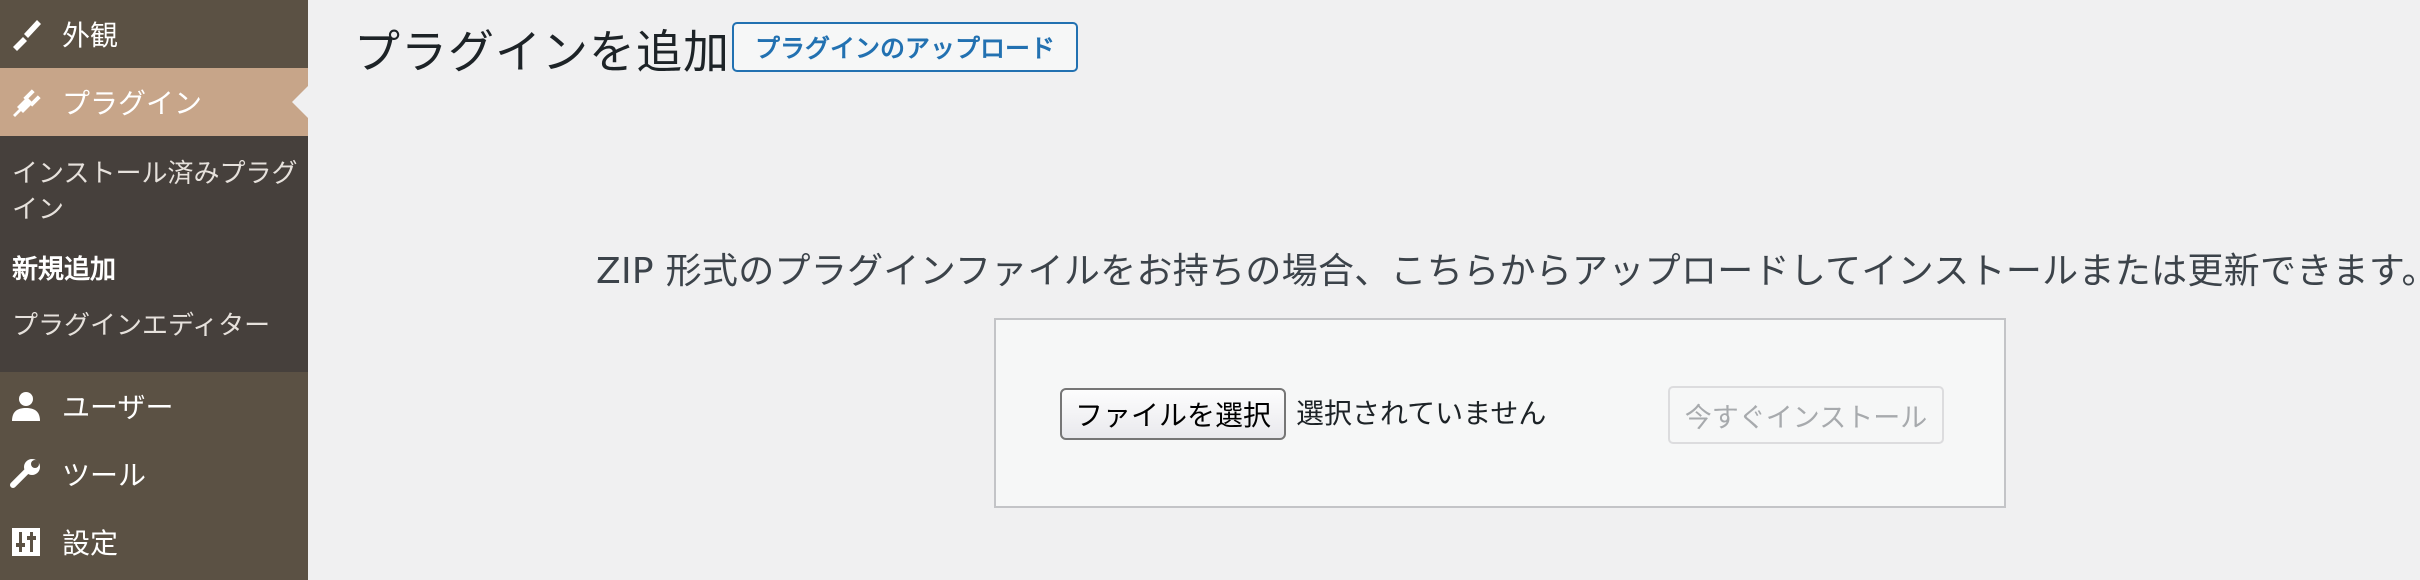 The image size is (2420, 580). I want to click on upload-plugin-form: ファイルを選択 選択されていません 今すぐインストール, so click(1500, 413).